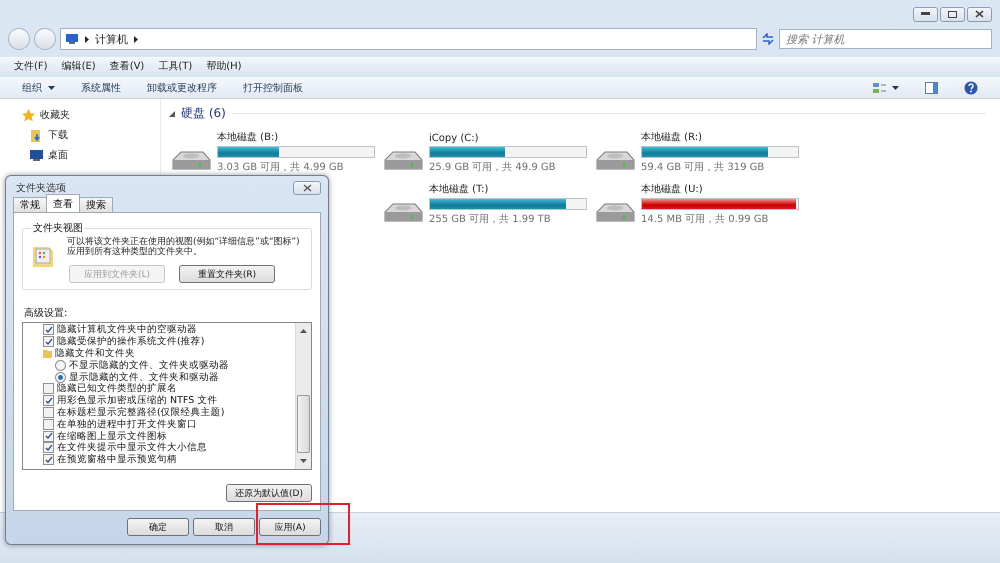  I want to click on setting-label: 隐藏计算机文件夹中的空驱动器, so click(127, 329).